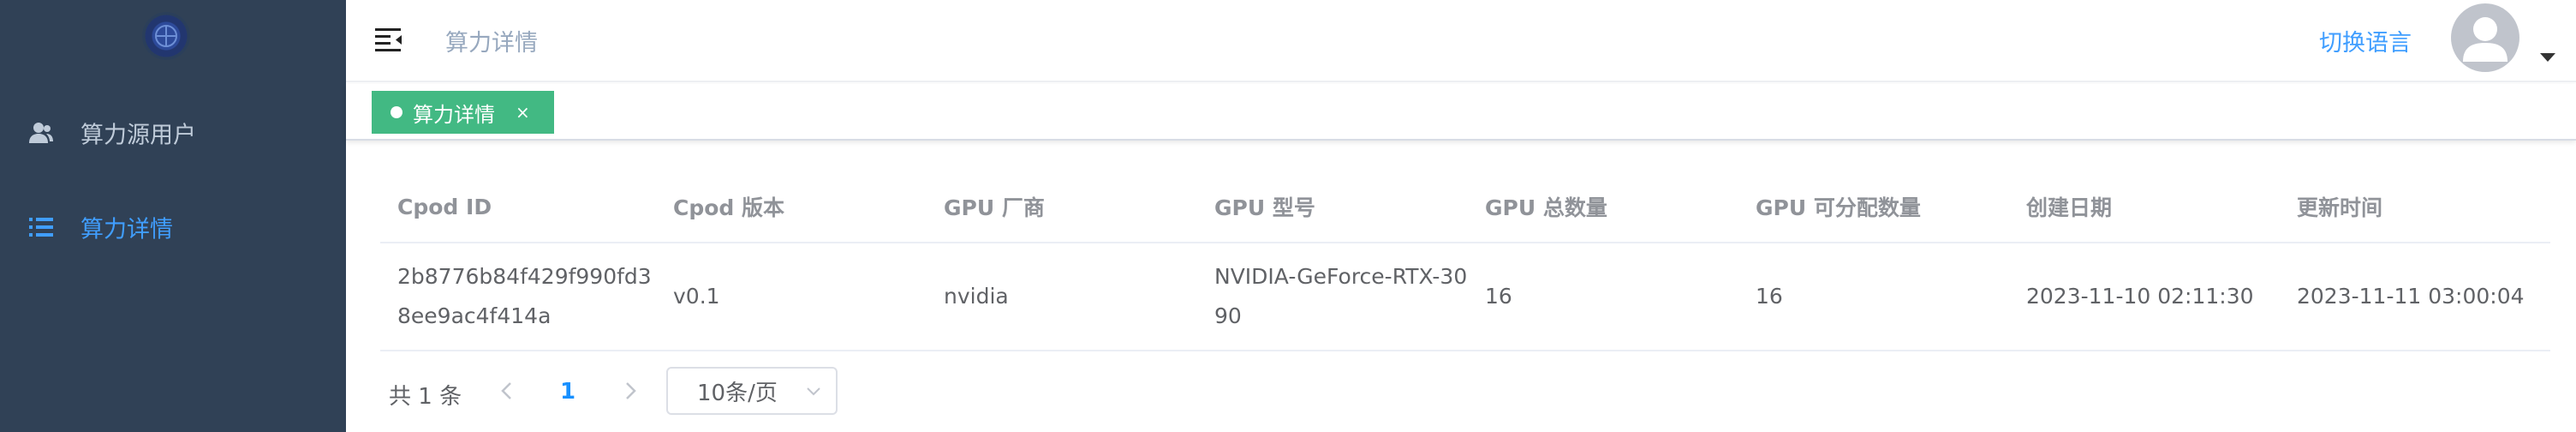  I want to click on tags-view: 算力详情 ×, so click(1461, 112).